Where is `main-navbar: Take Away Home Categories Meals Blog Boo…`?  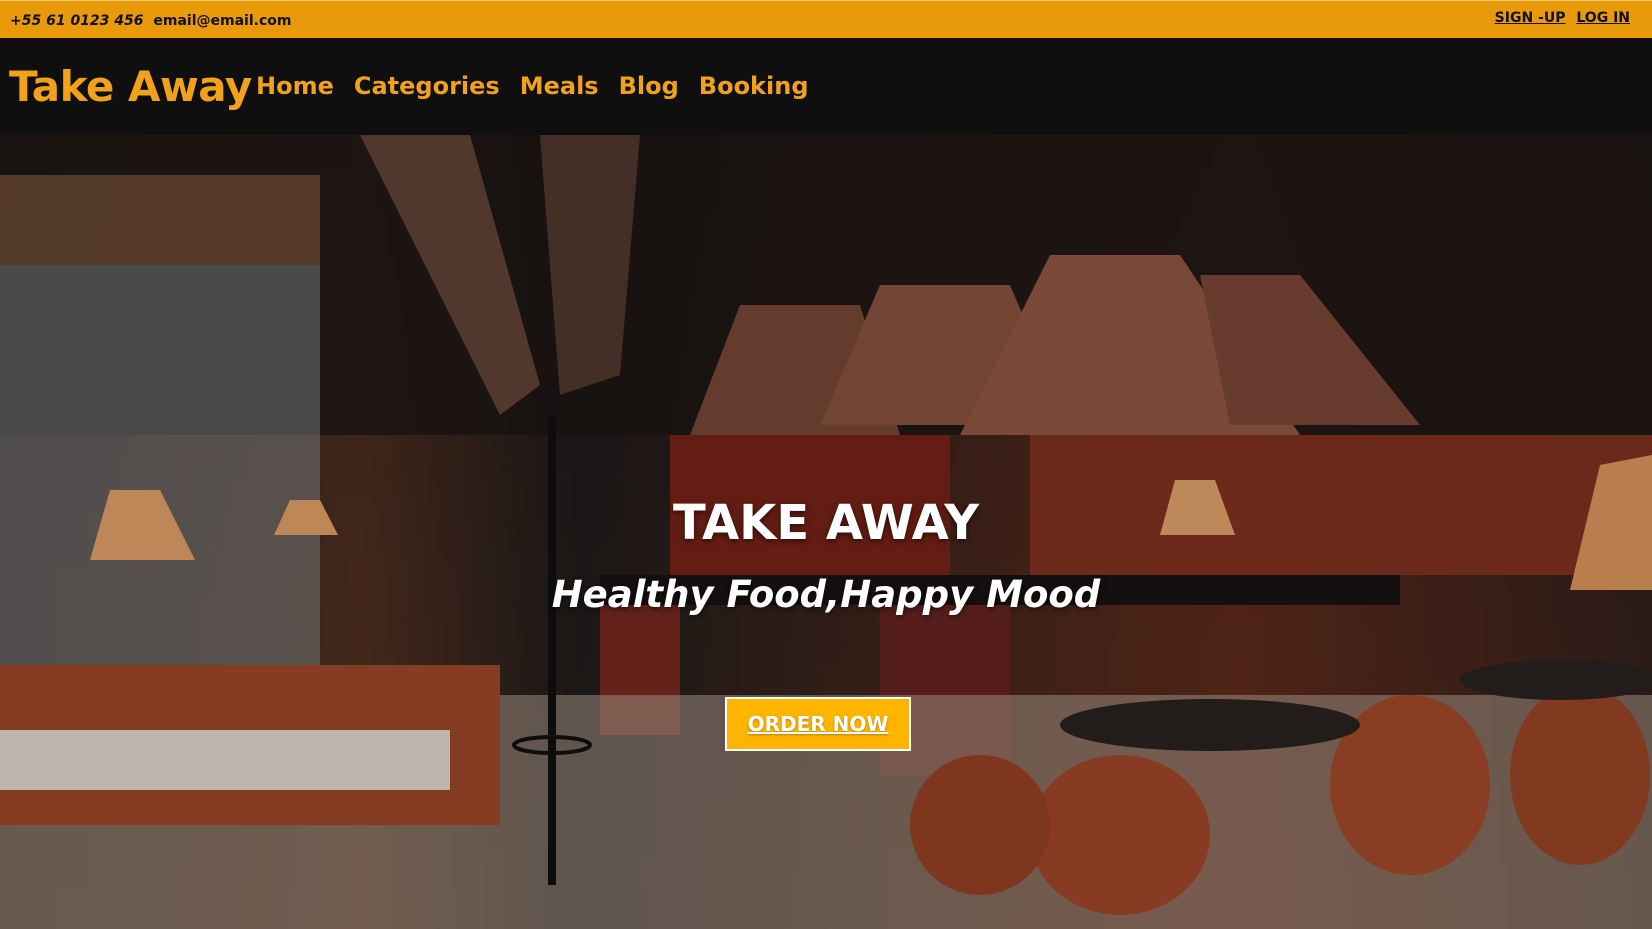 main-navbar: Take Away Home Categories Meals Blog Boo… is located at coordinates (826, 86).